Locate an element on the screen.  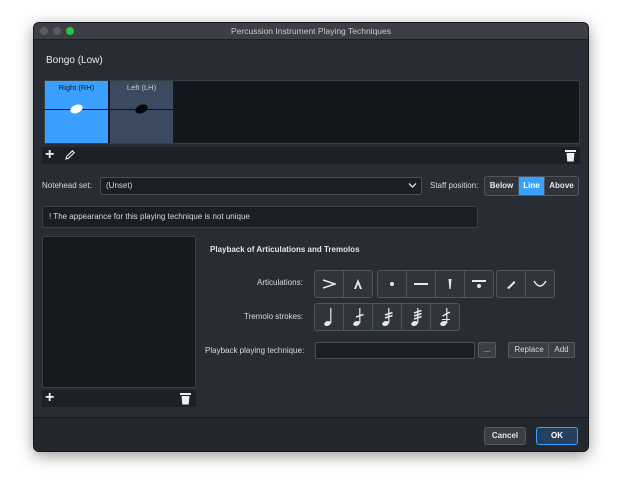
tremolo-4-icon is located at coordinates (445, 317).